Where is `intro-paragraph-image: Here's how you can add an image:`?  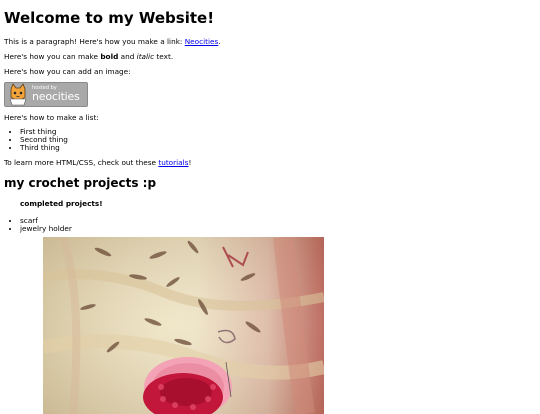
intro-paragraph-image: Here's how you can add an image: is located at coordinates (67, 71).